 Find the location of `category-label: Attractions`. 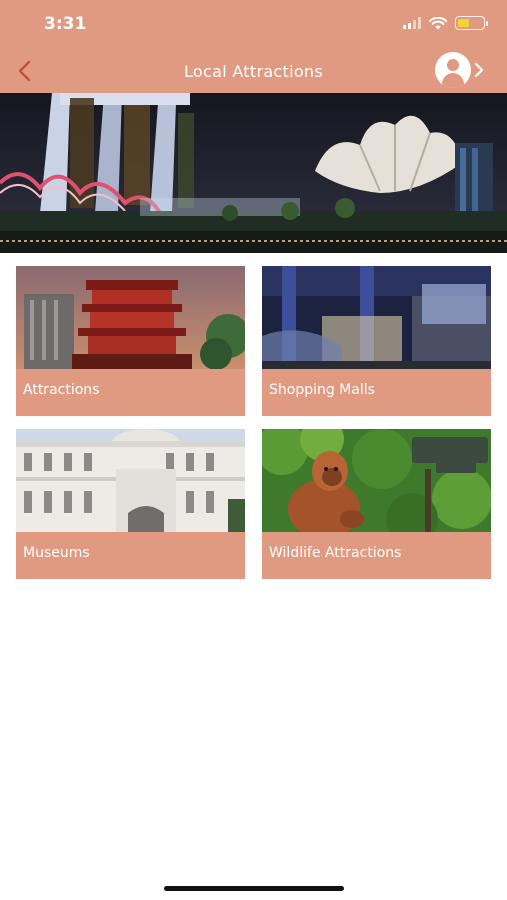

category-label: Attractions is located at coordinates (61, 390).